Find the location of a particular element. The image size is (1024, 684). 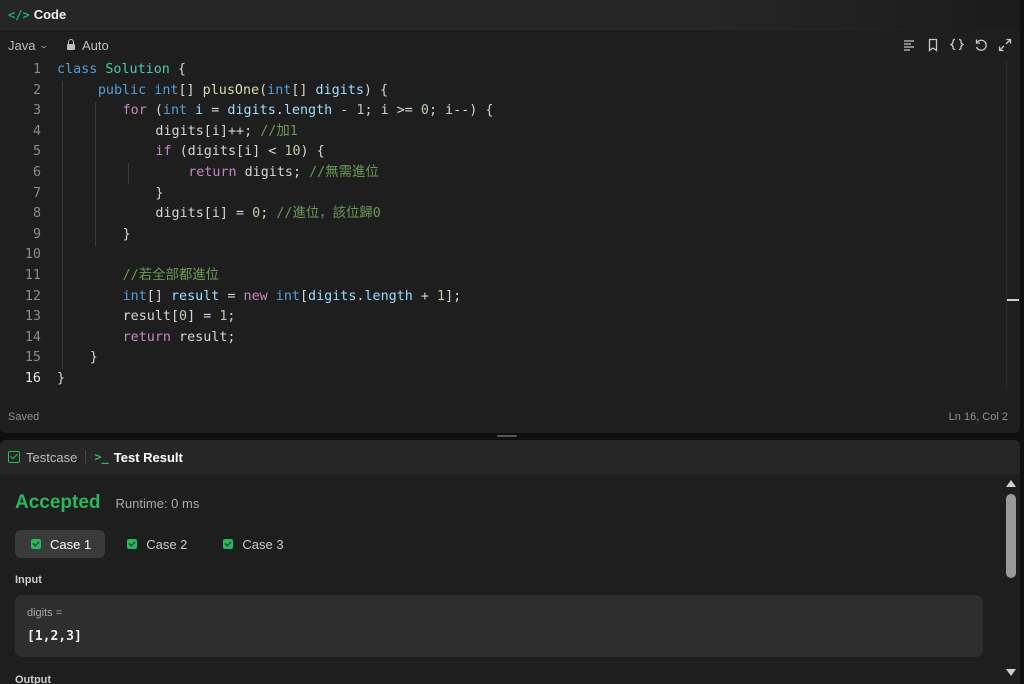

code-token: for is located at coordinates (134, 111).